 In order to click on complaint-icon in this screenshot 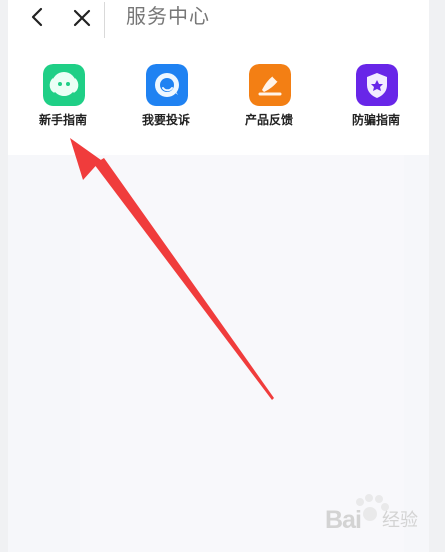, I will do `click(167, 85)`.